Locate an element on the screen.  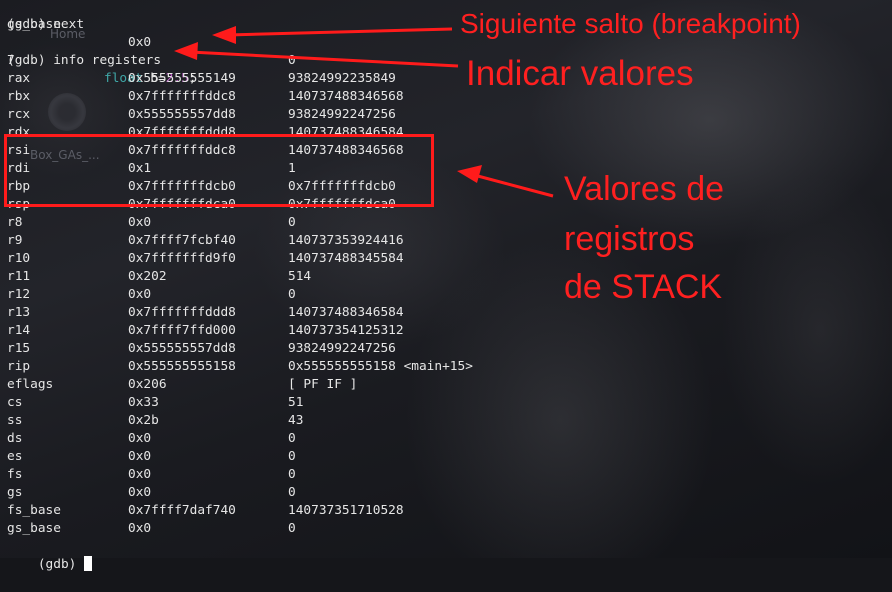
arrow-stack-line is located at coordinates (513, 185).